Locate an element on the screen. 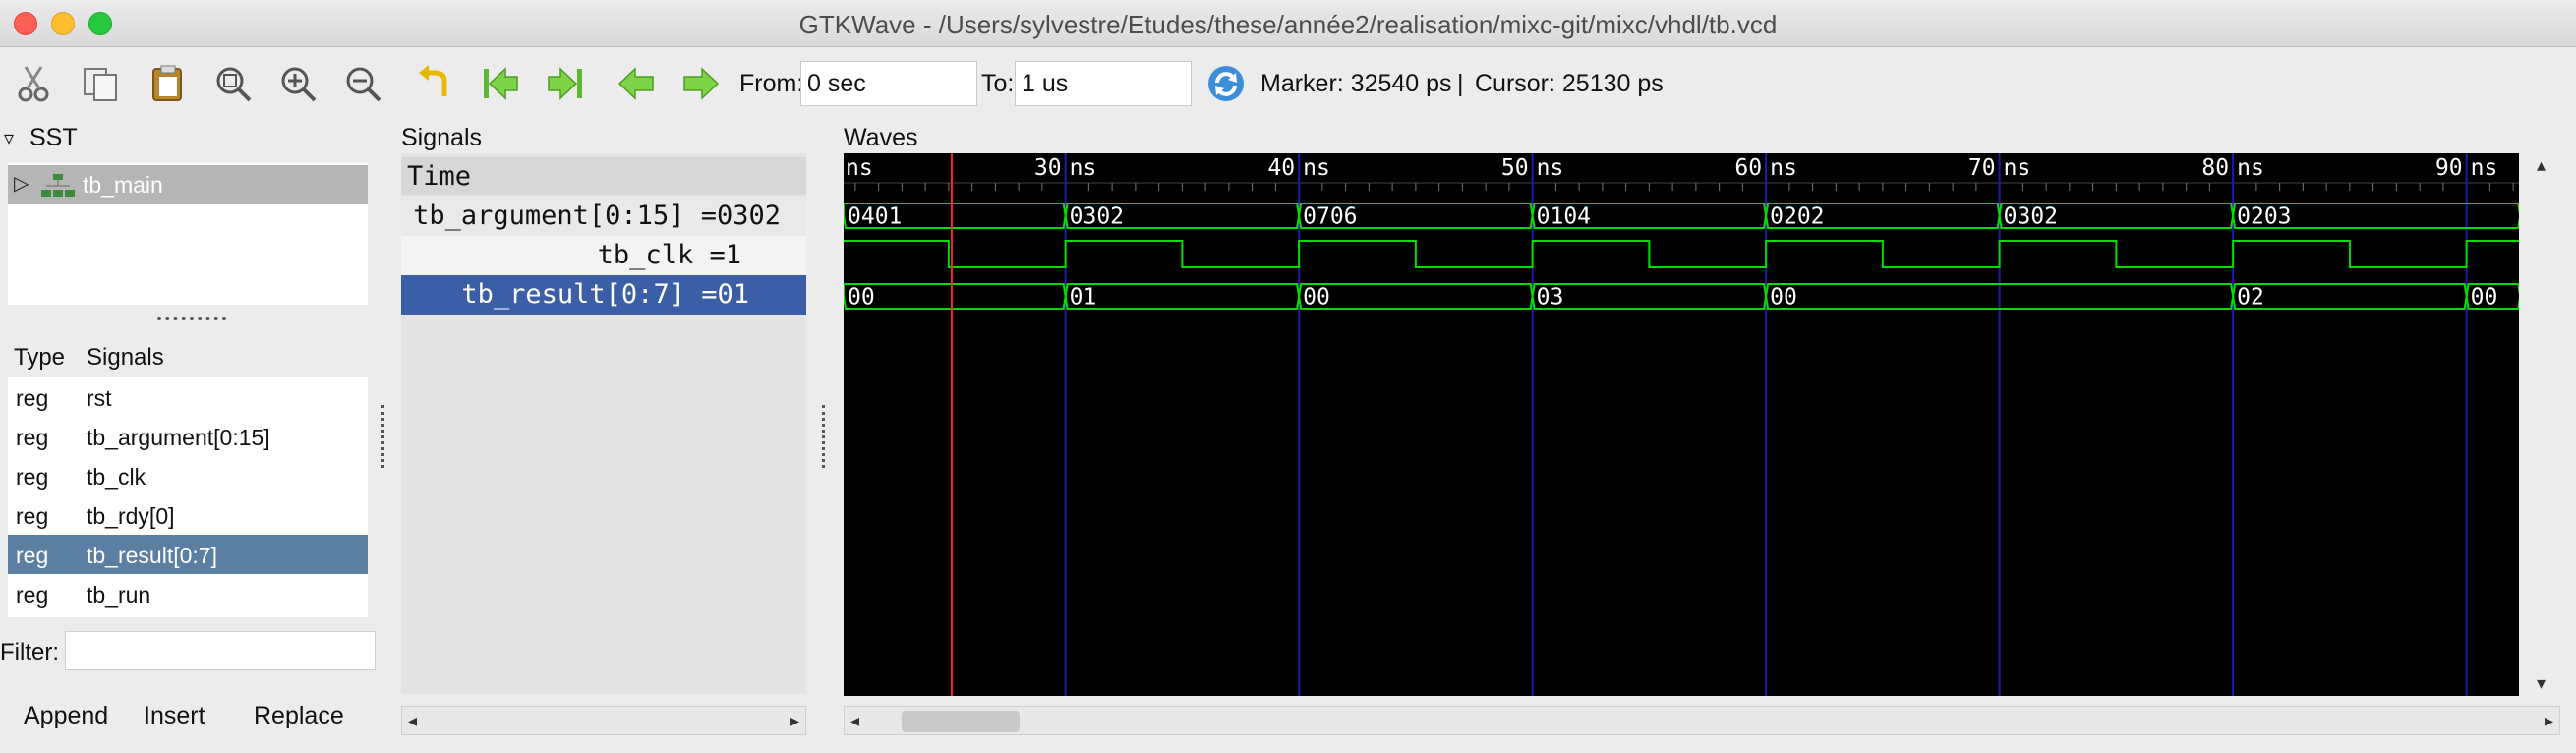 The height and width of the screenshot is (753, 2576). append-button: Append is located at coordinates (66, 715).